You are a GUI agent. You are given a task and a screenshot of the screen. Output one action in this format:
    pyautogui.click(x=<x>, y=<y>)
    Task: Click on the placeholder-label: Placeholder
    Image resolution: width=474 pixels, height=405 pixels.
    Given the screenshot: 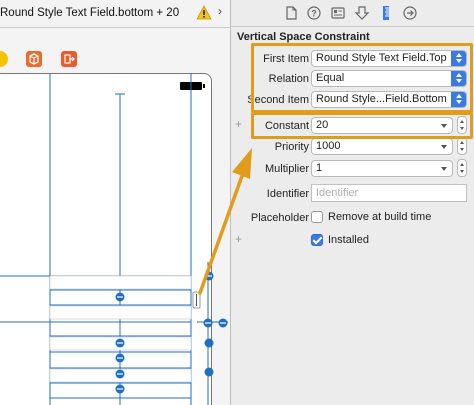 What is the action you would take?
    pyautogui.click(x=279, y=218)
    